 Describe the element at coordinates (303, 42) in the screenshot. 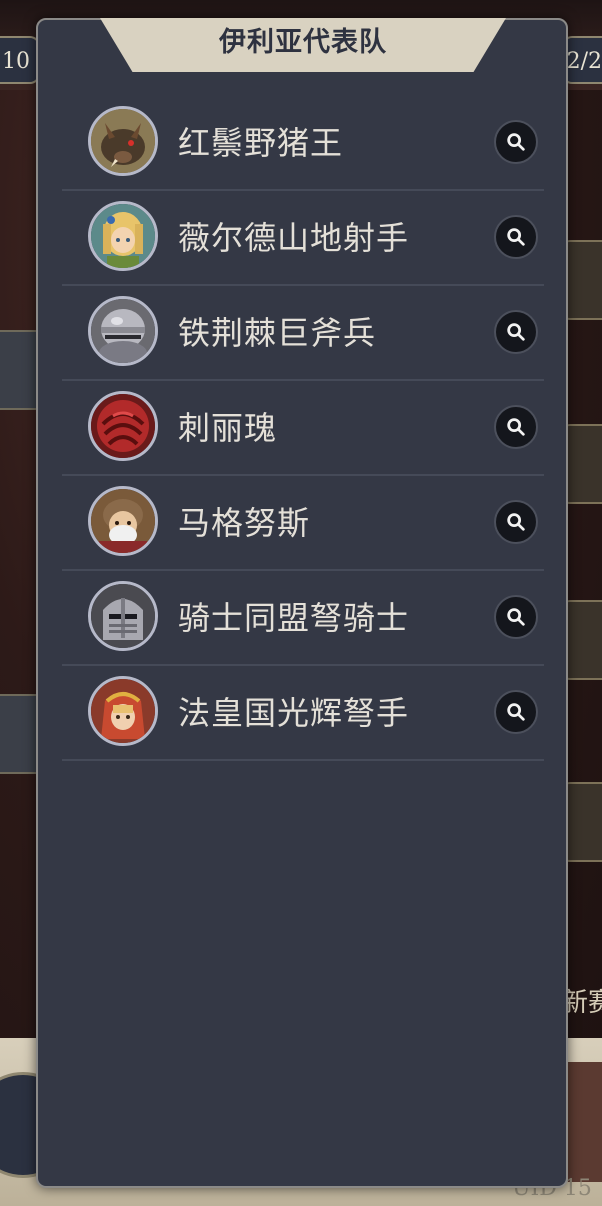

I see `panel-title: 伊利亚代表队` at that location.